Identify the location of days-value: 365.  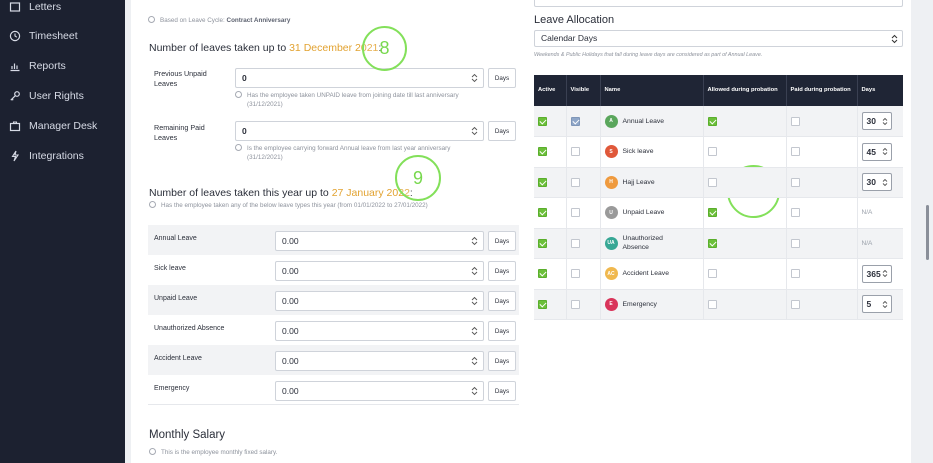
(873, 273).